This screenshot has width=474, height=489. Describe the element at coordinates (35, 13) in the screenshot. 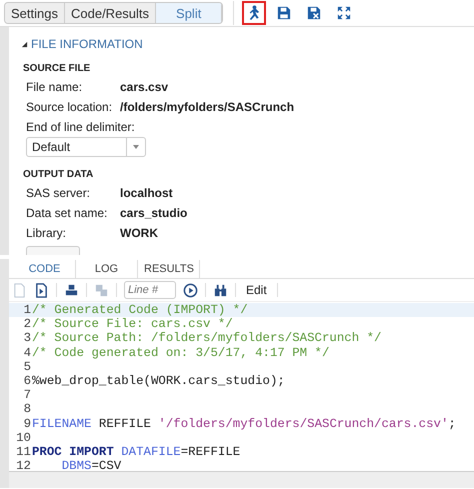

I see `view-tab: Settings` at that location.